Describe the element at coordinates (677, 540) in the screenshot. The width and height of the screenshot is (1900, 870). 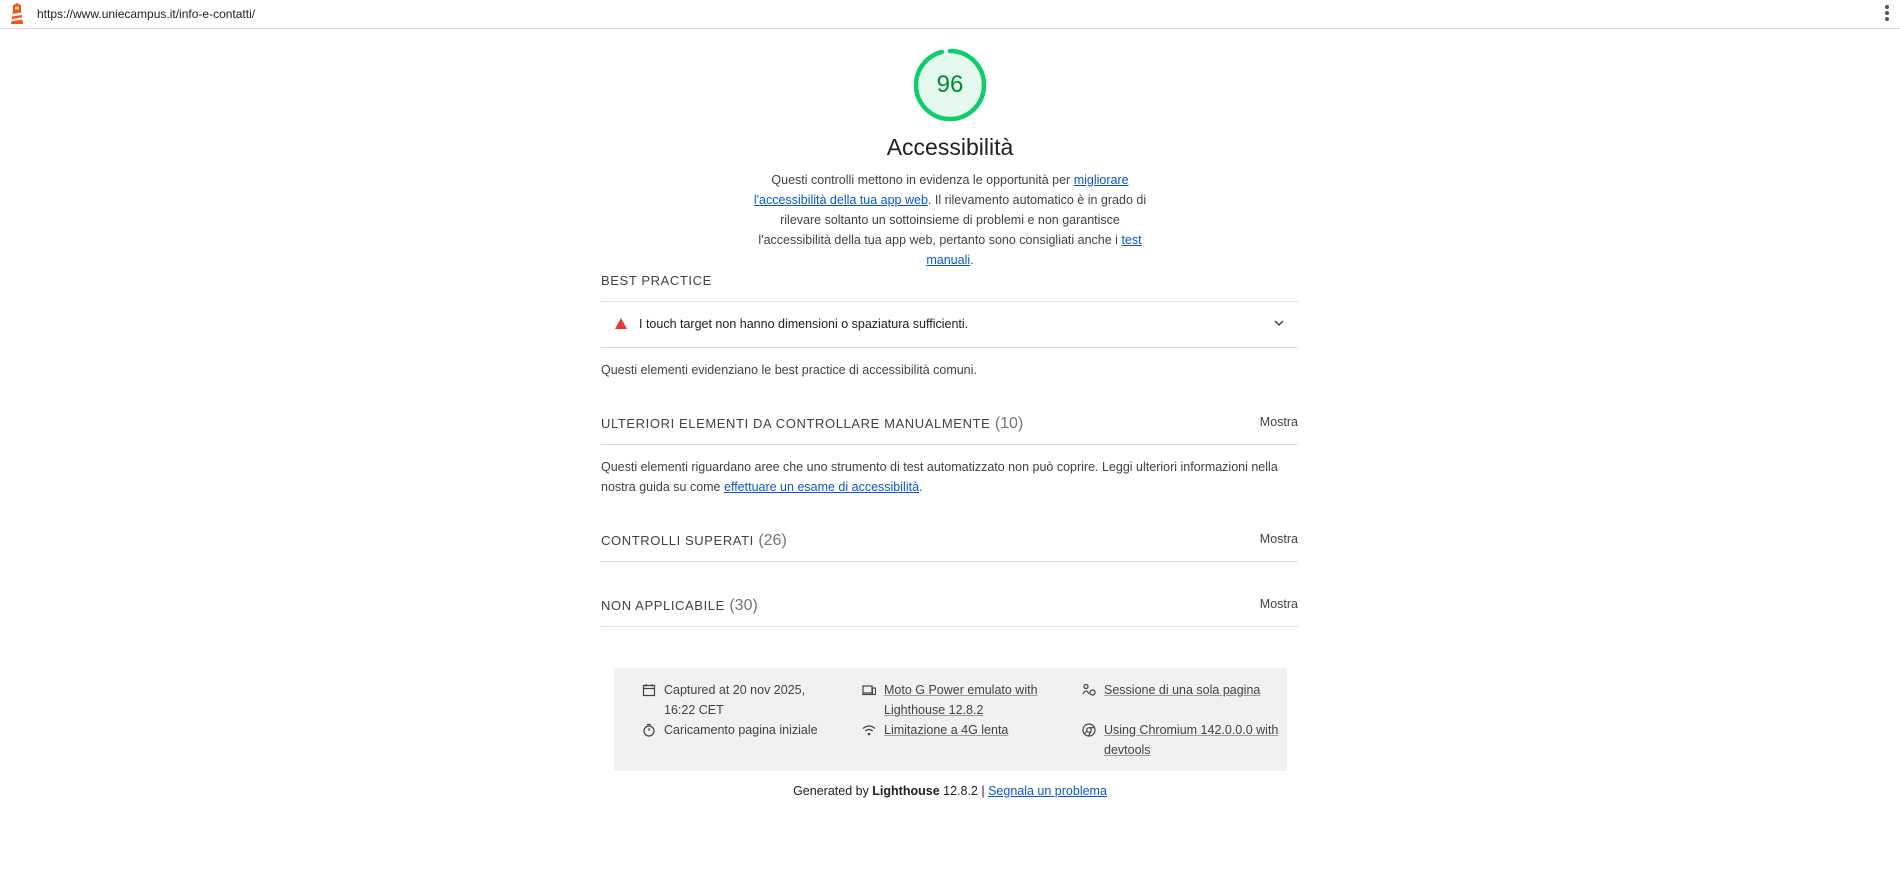
I see `passed-audits-title: CONTROLLI SUPERATI` at that location.